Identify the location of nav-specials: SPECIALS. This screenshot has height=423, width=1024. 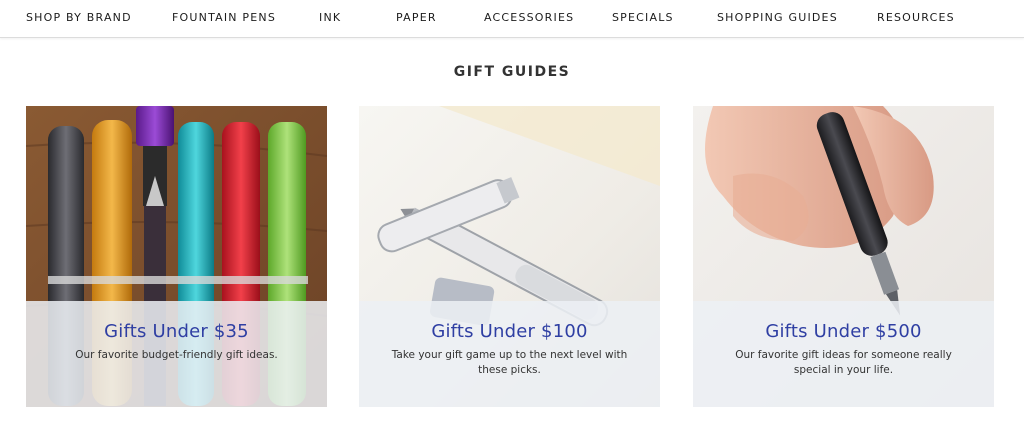
(643, 17).